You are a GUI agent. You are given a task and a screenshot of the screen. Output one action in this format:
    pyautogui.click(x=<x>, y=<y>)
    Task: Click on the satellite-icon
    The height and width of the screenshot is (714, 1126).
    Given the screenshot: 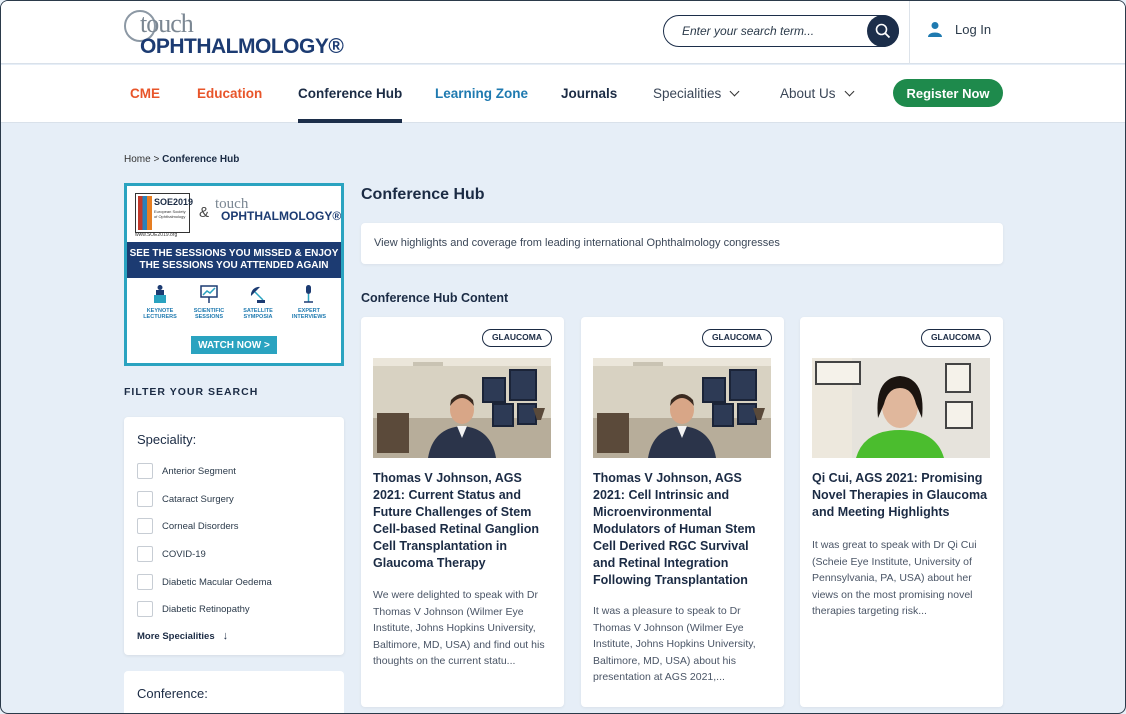 What is the action you would take?
    pyautogui.click(x=258, y=294)
    